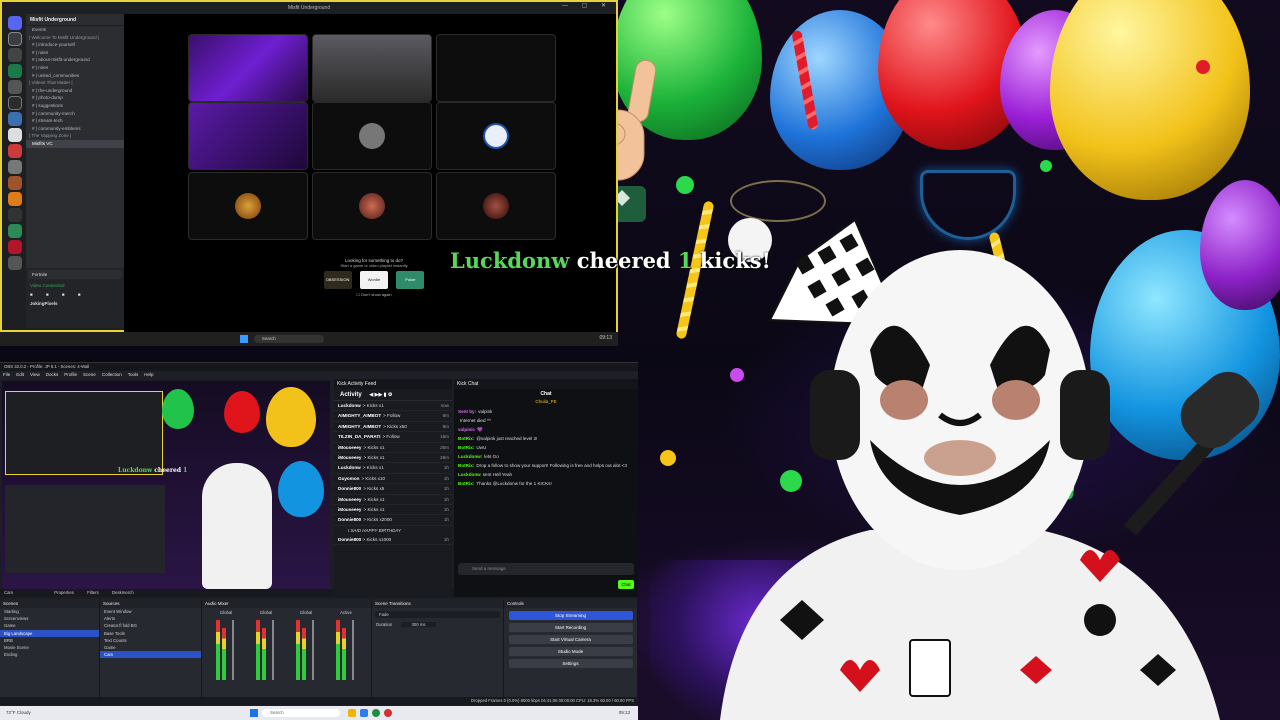 This screenshot has width=1280, height=720. What do you see at coordinates (570, 627) in the screenshot?
I see `control-button: Start Recording` at bounding box center [570, 627].